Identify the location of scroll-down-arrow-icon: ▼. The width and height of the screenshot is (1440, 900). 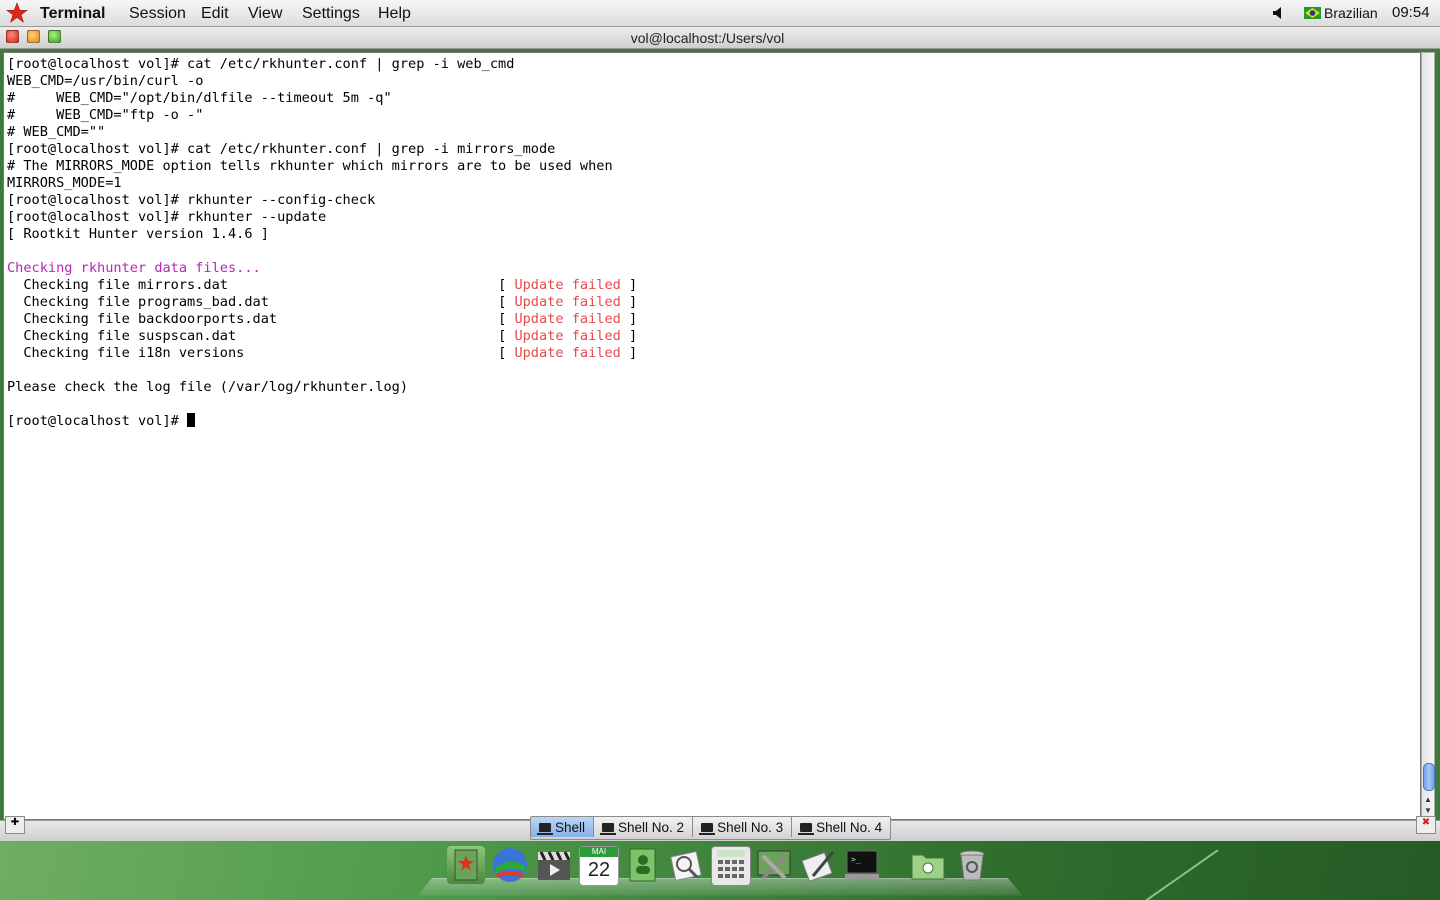
(1428, 811).